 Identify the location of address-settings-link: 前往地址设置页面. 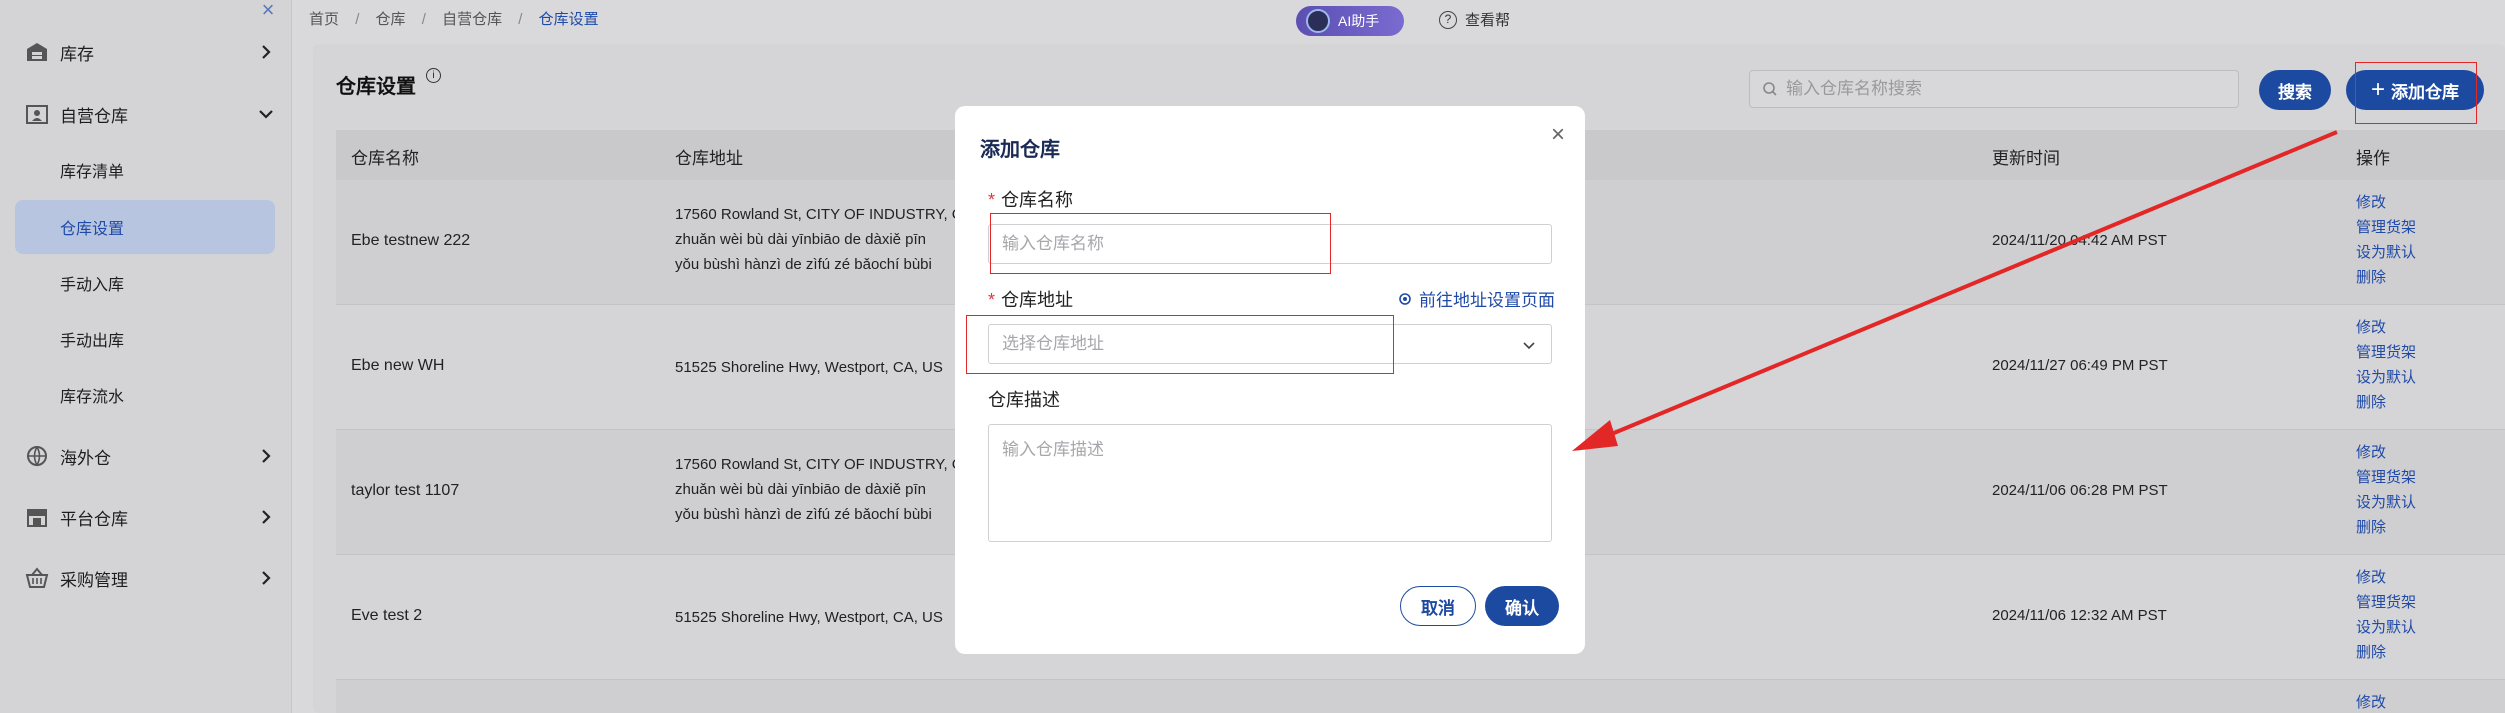
(1476, 298).